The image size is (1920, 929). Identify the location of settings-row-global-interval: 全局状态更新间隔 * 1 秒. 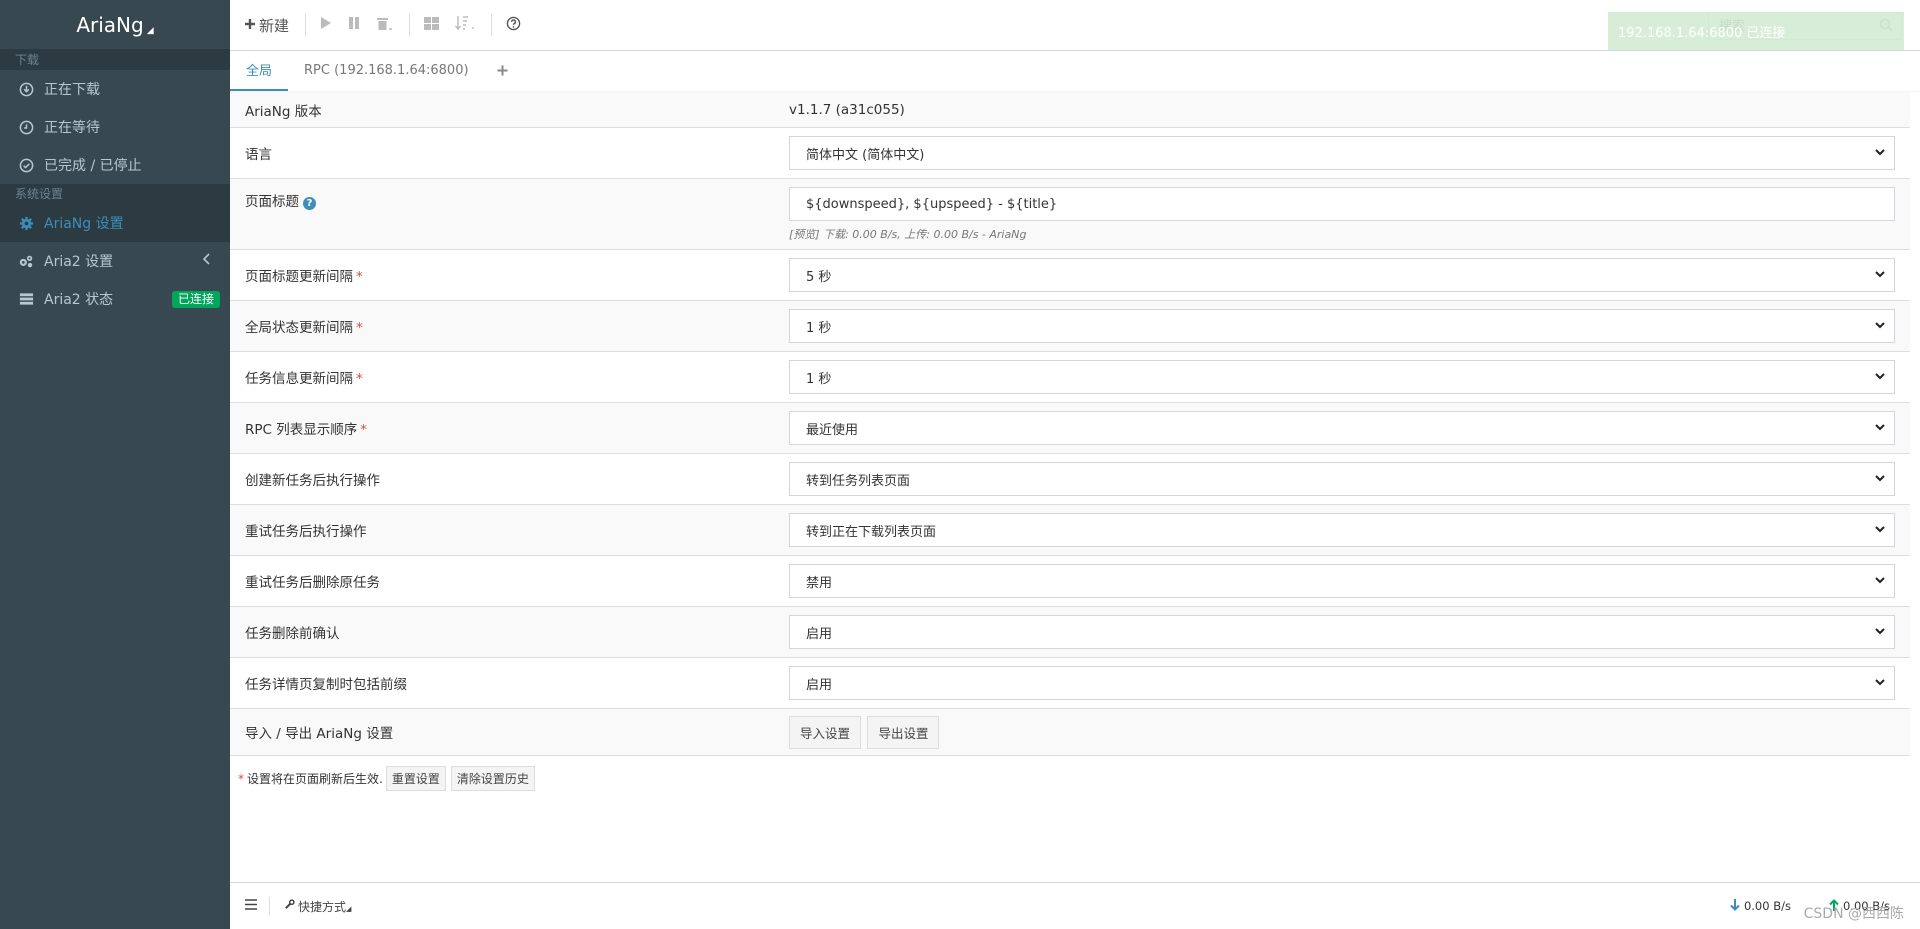
(1070, 326).